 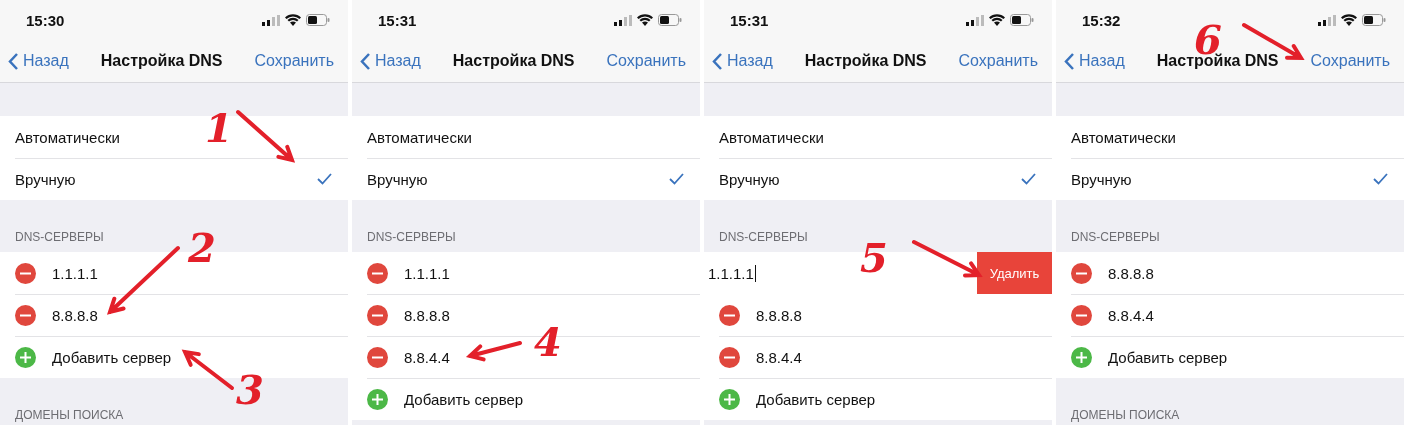 What do you see at coordinates (1014, 273) in the screenshot?
I see `delete-button: Удалить` at bounding box center [1014, 273].